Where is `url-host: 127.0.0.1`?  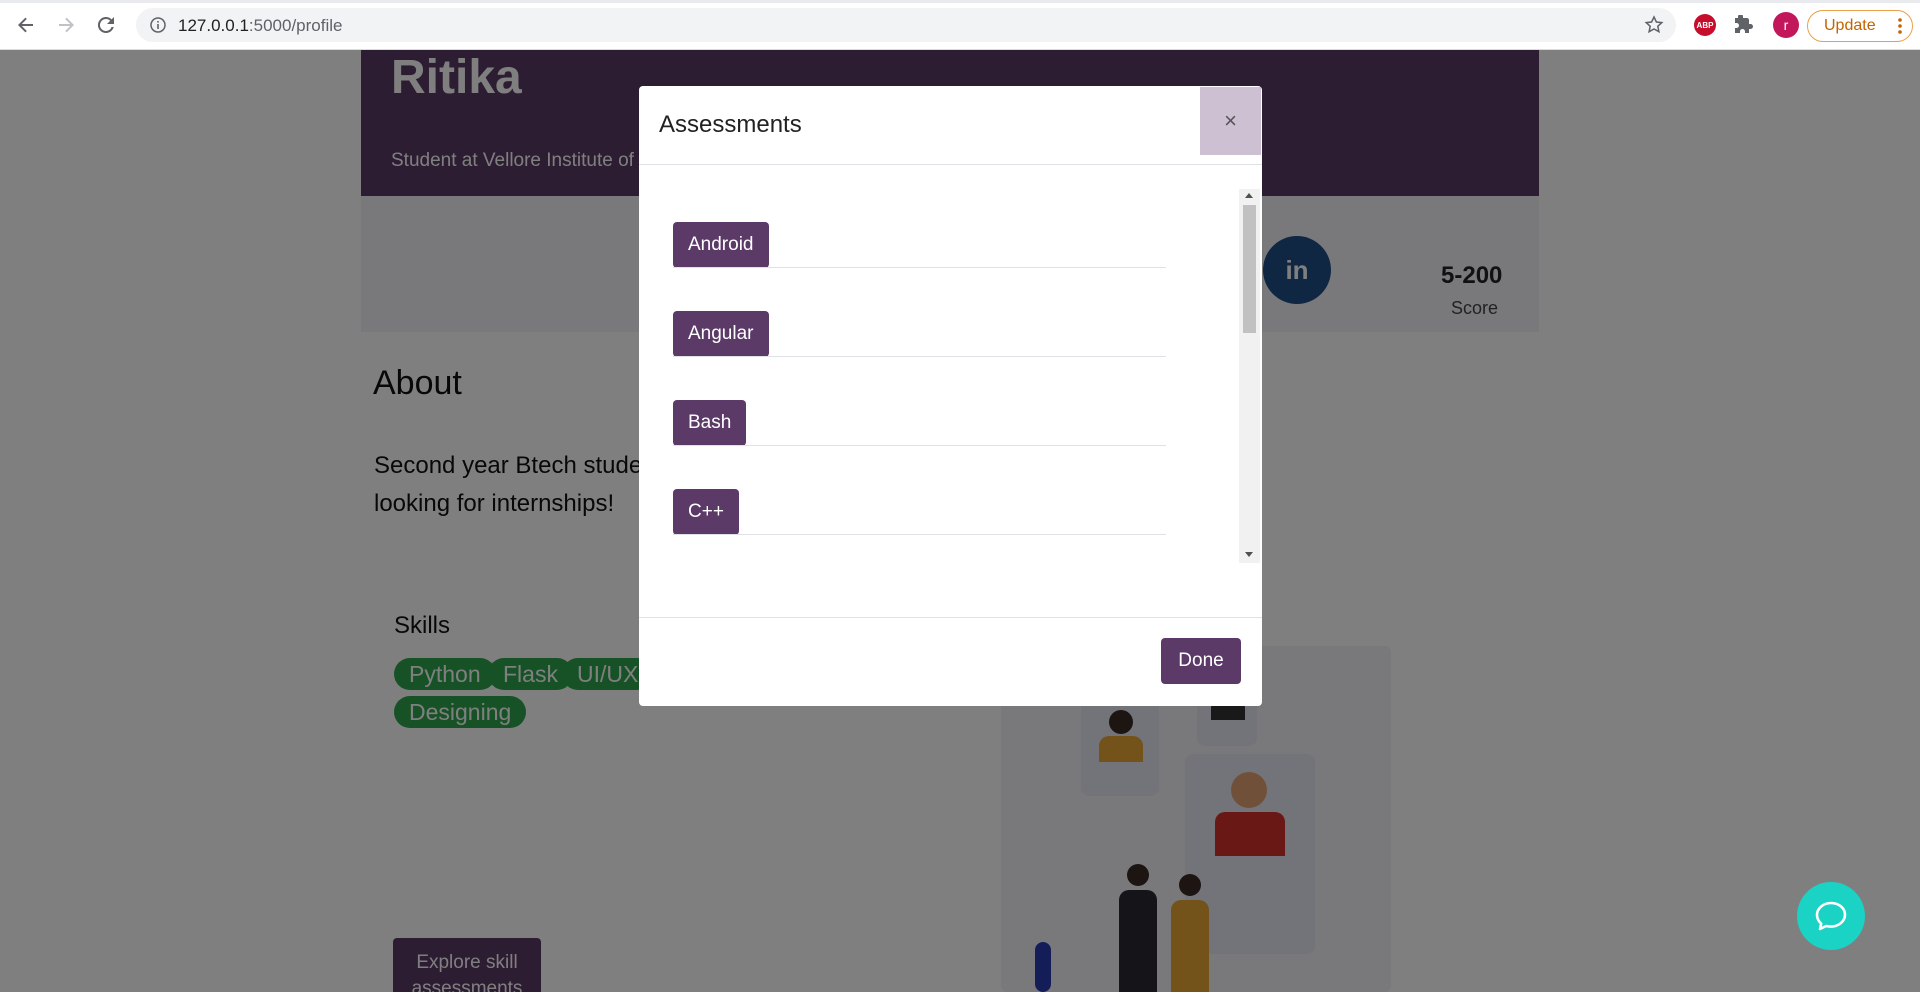 url-host: 127.0.0.1 is located at coordinates (213, 25).